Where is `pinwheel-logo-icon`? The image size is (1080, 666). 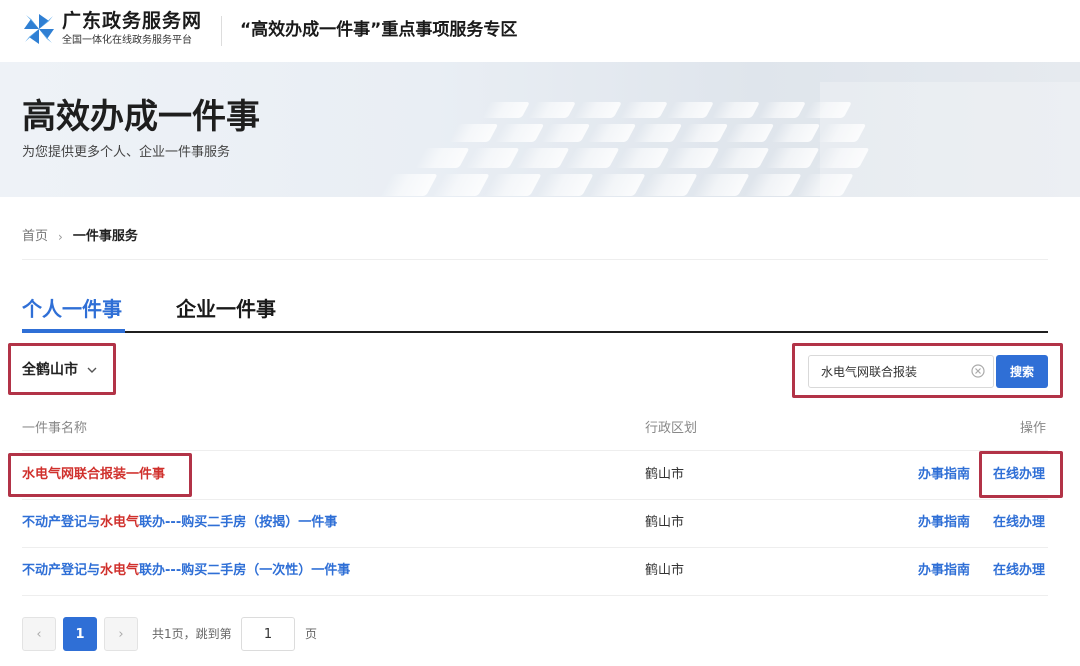 pinwheel-logo-icon is located at coordinates (39, 29).